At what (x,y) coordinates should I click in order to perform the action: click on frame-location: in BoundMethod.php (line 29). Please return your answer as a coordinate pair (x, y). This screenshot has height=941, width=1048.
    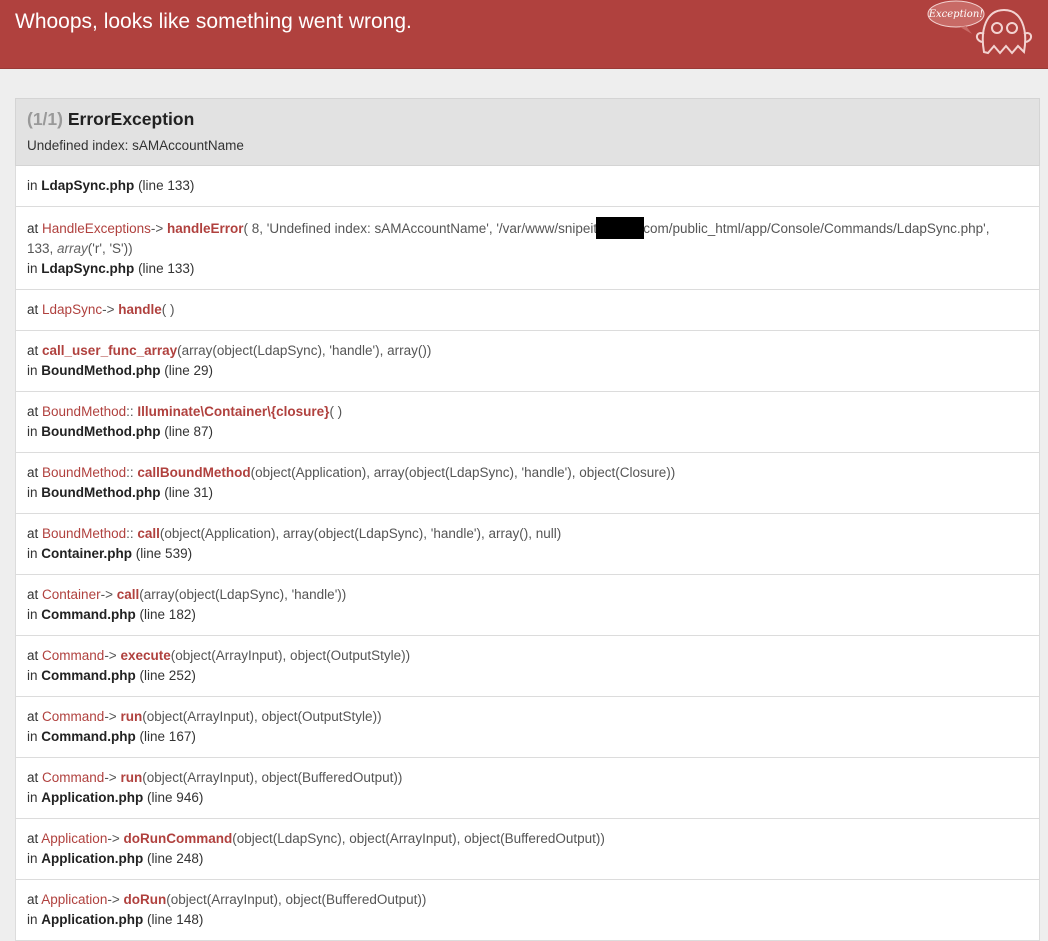
    Looking at the image, I should click on (120, 370).